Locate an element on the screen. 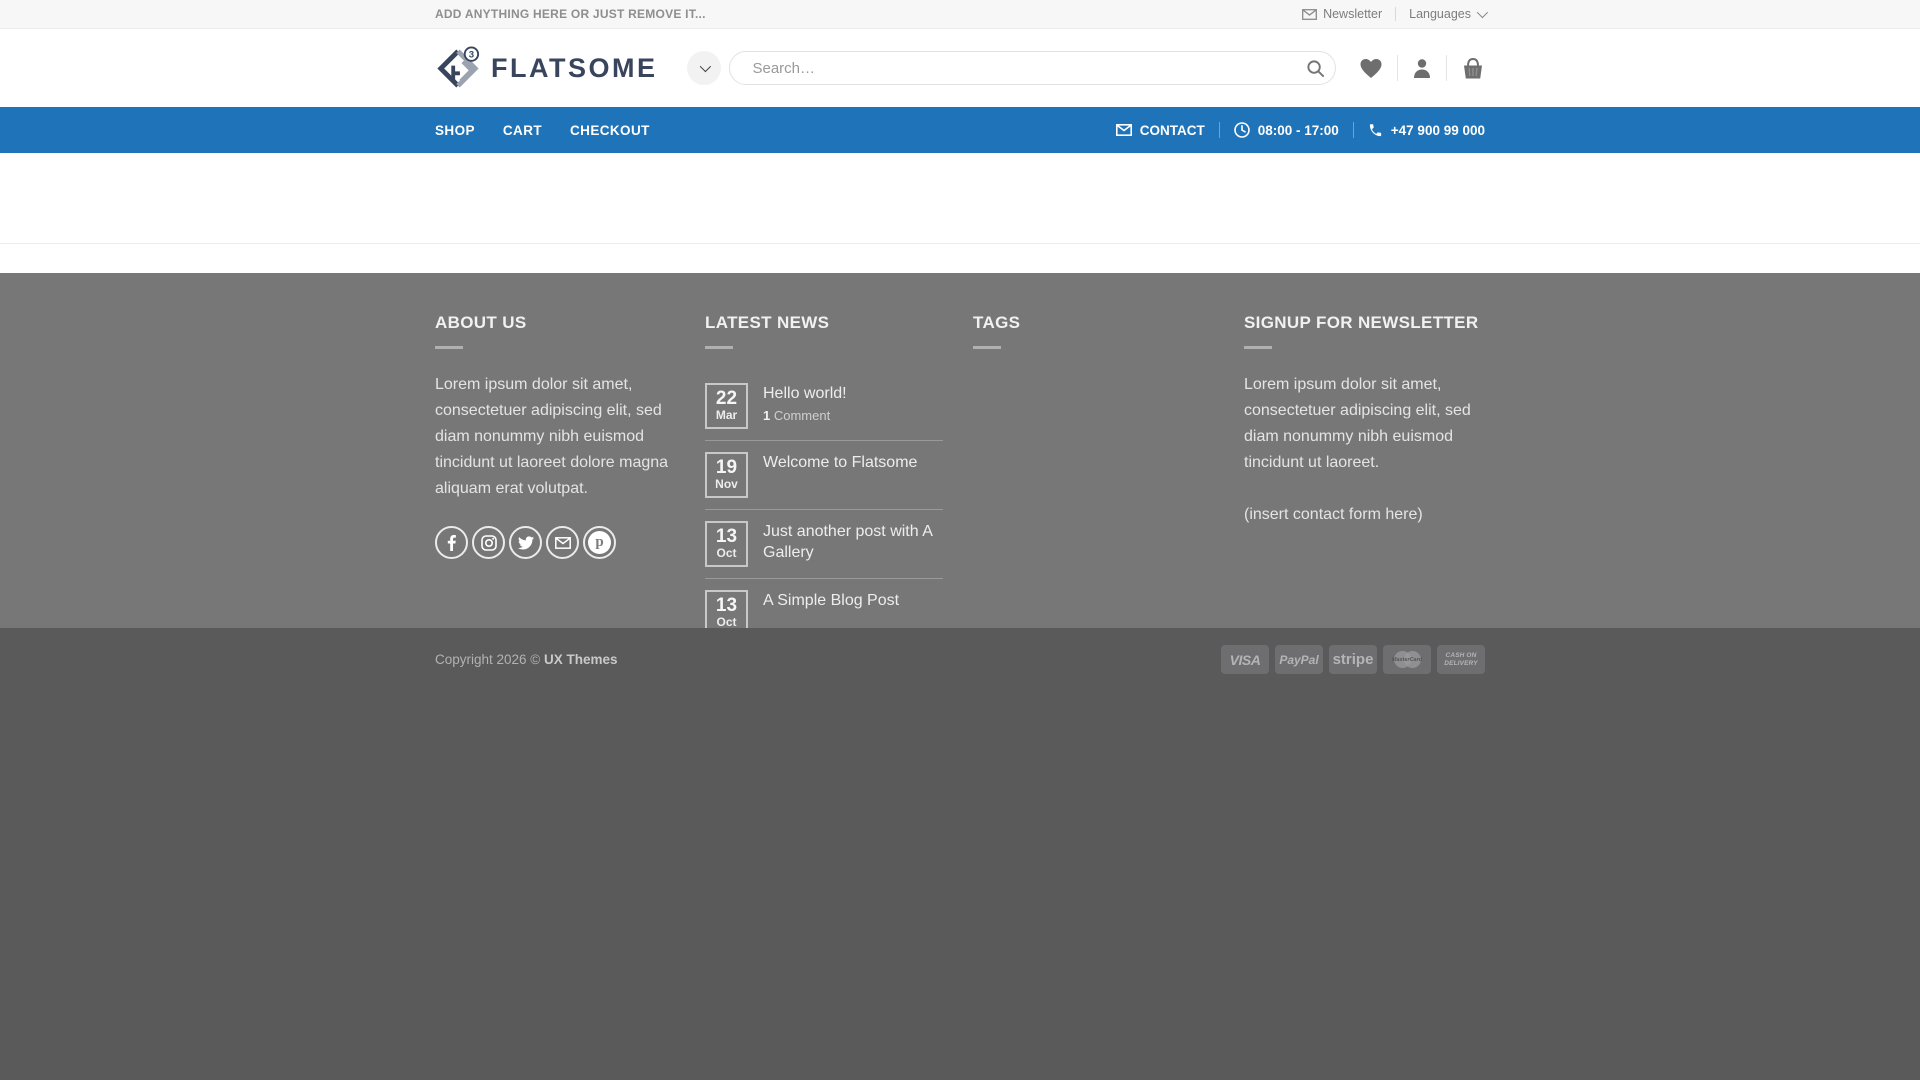  search-input is located at coordinates (1033, 68).